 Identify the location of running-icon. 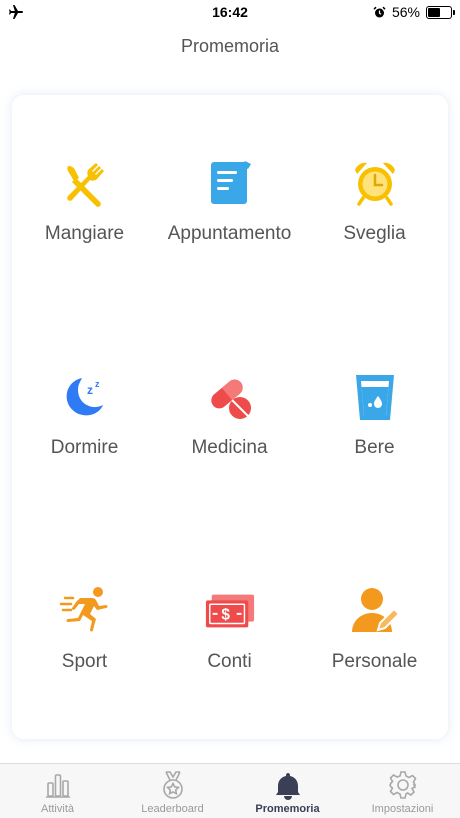
(85, 611).